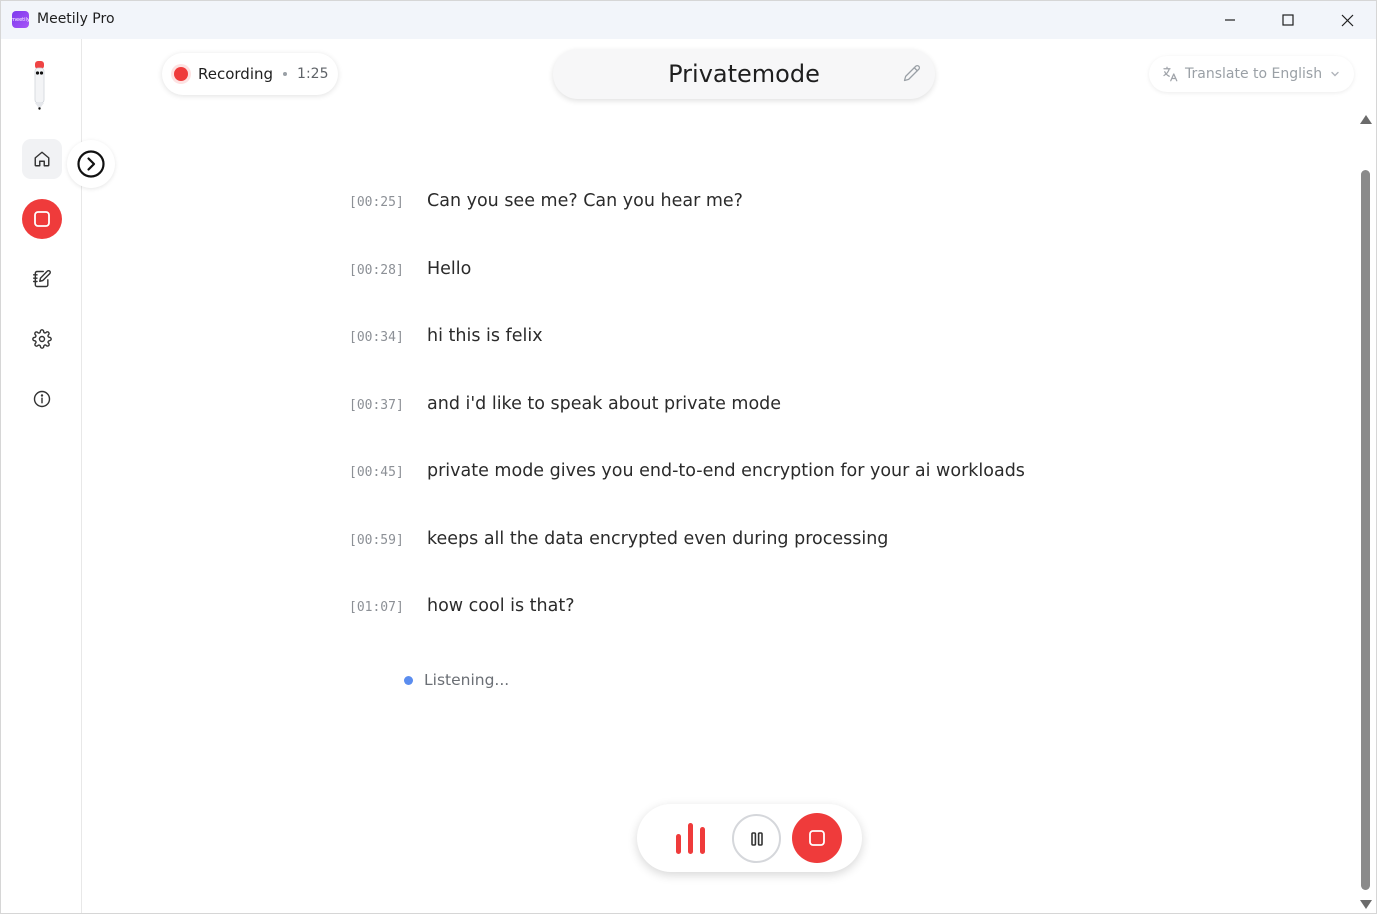 The height and width of the screenshot is (914, 1377). I want to click on recording-timer: 1:25, so click(313, 74).